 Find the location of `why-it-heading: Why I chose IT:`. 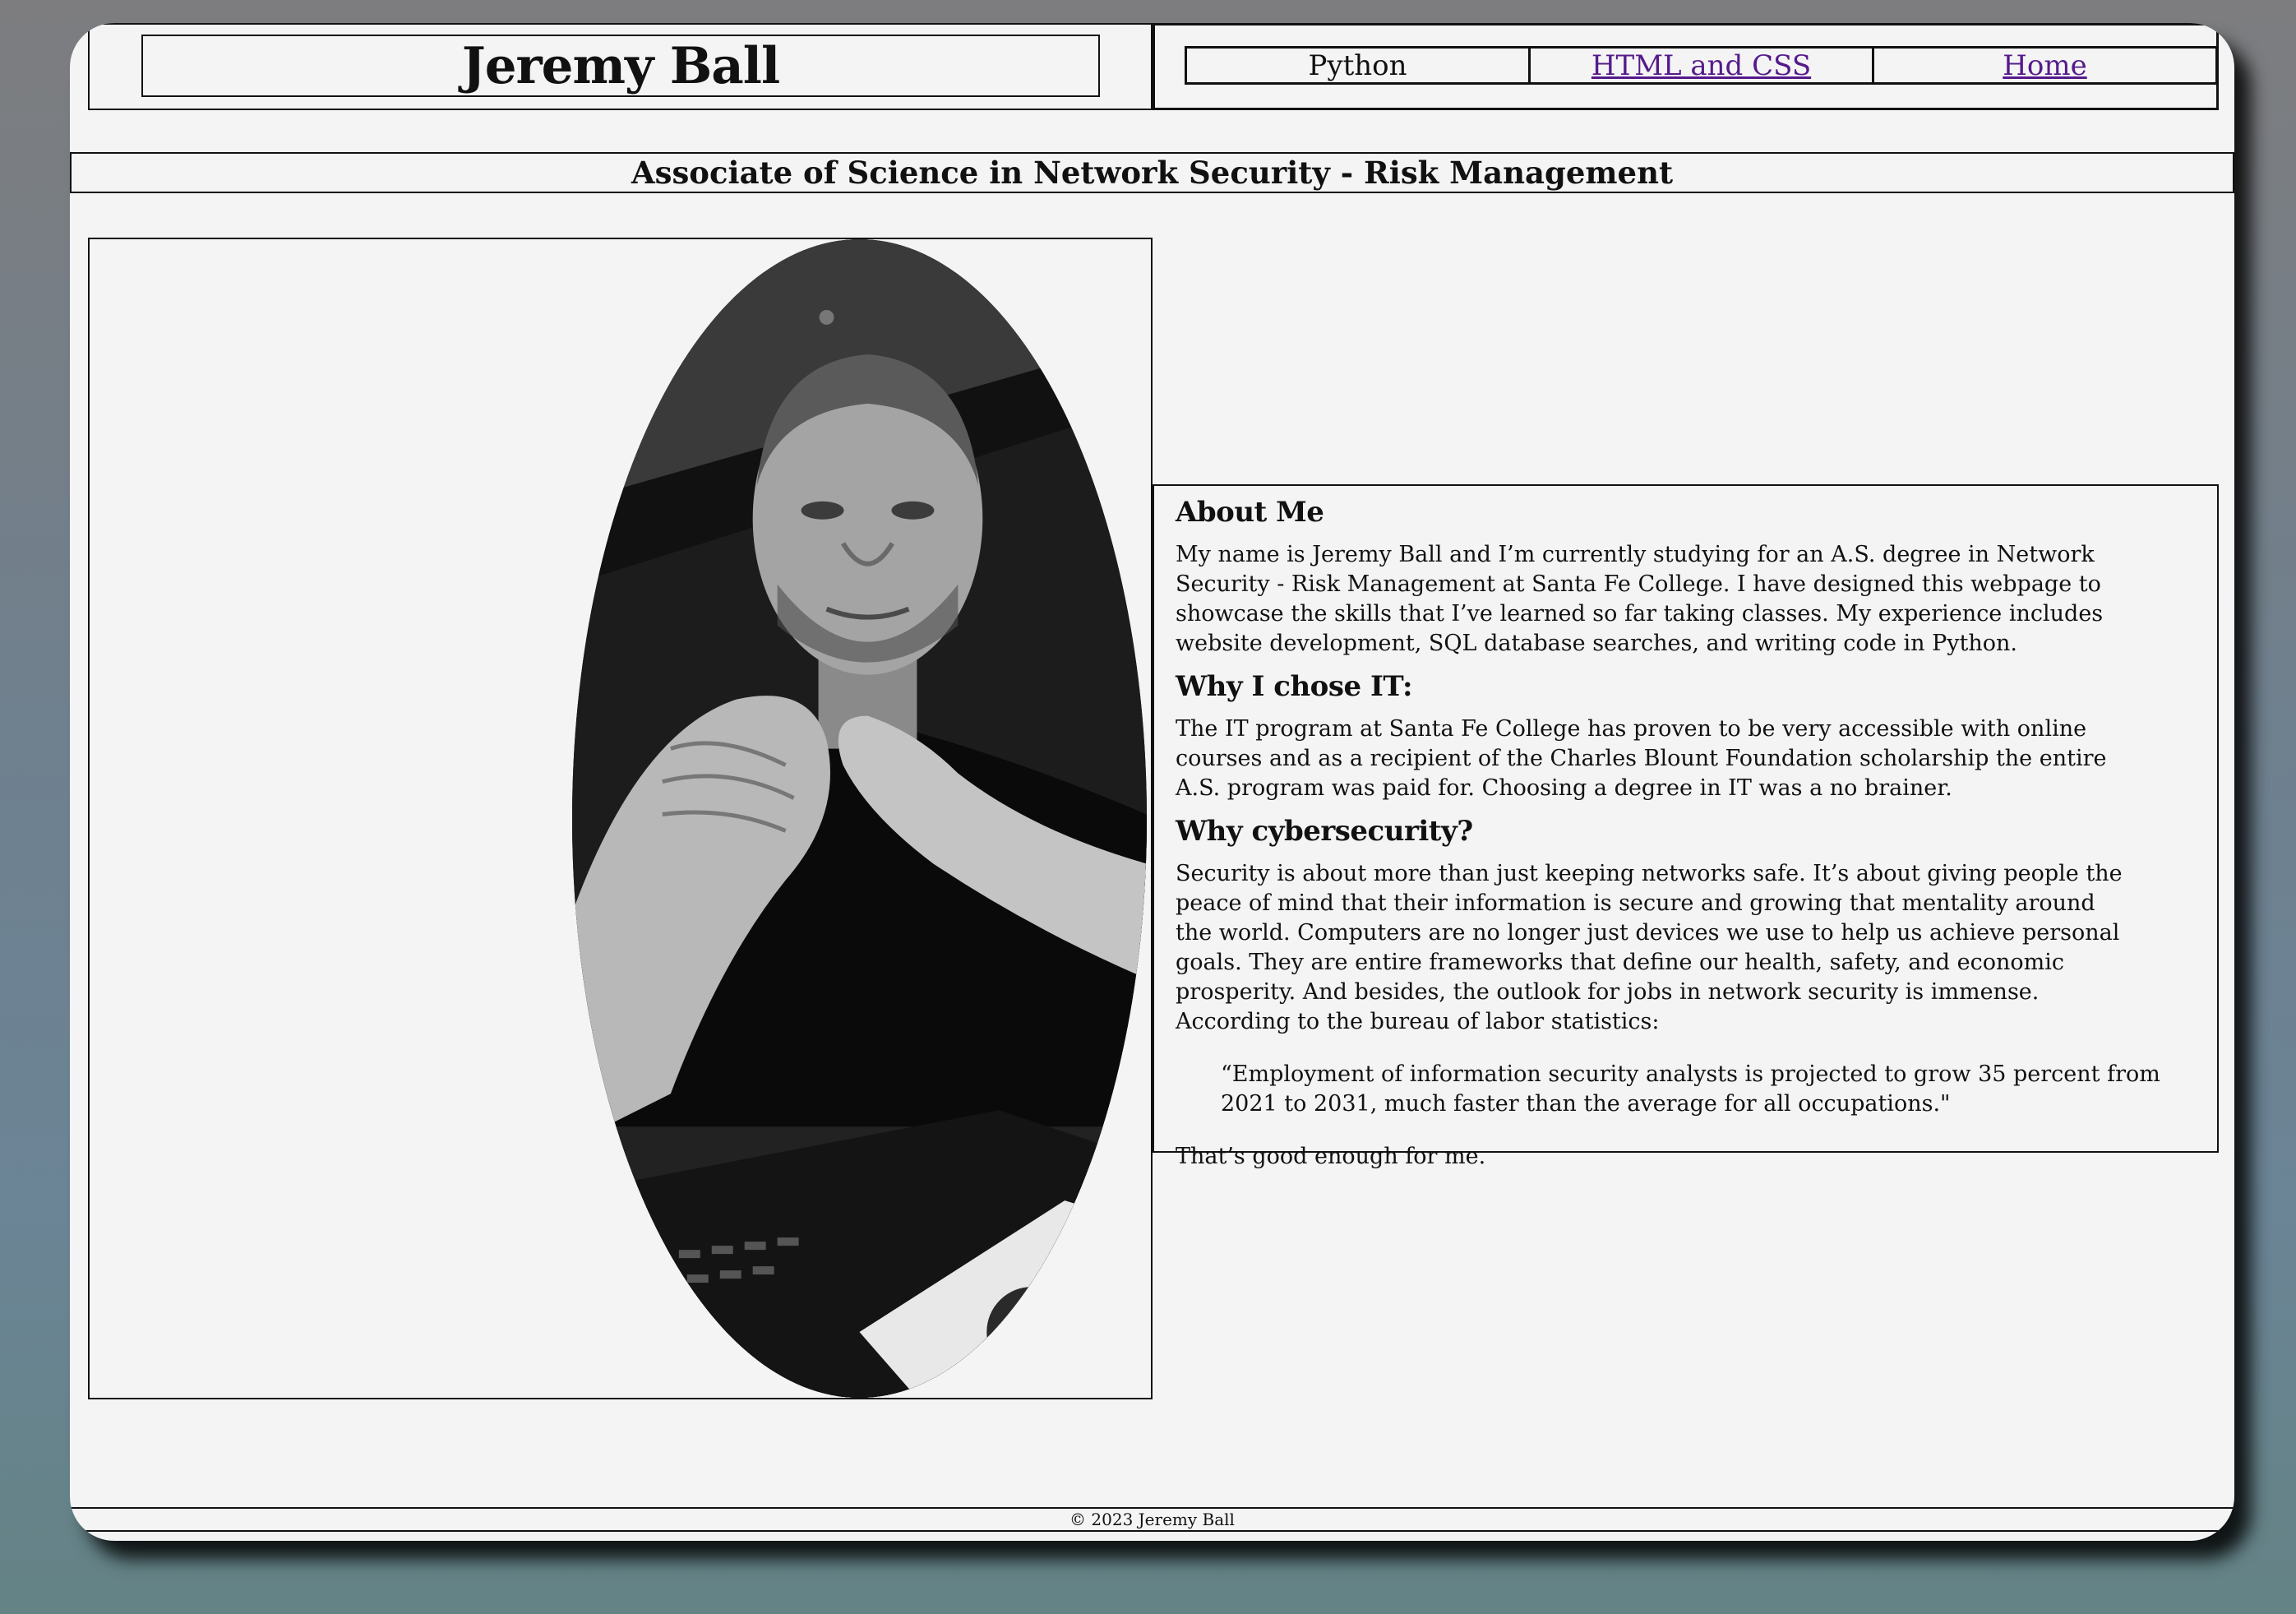

why-it-heading: Why I chose IT: is located at coordinates (1294, 686).